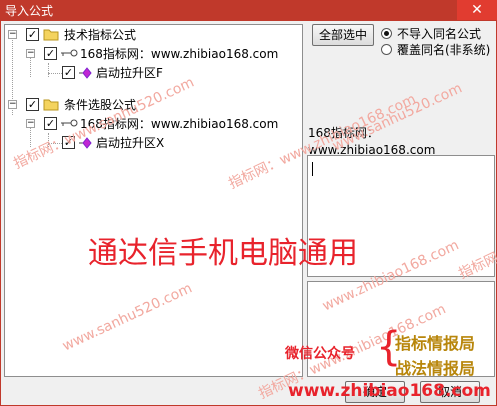 The image size is (497, 406). I want to click on close-icon: ✕, so click(477, 10).